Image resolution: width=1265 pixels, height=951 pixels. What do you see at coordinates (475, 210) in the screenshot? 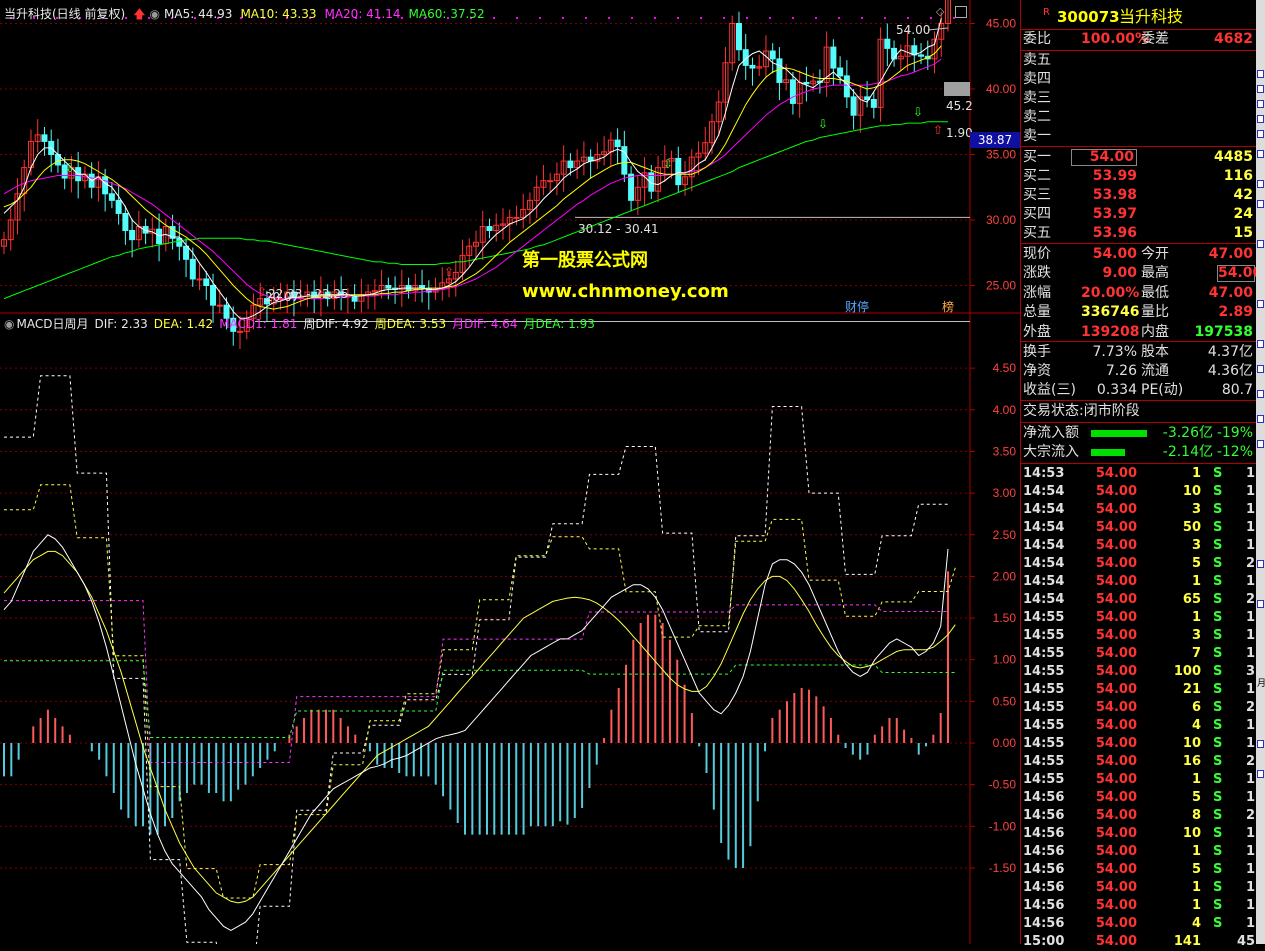
I see `ma60-line` at bounding box center [475, 210].